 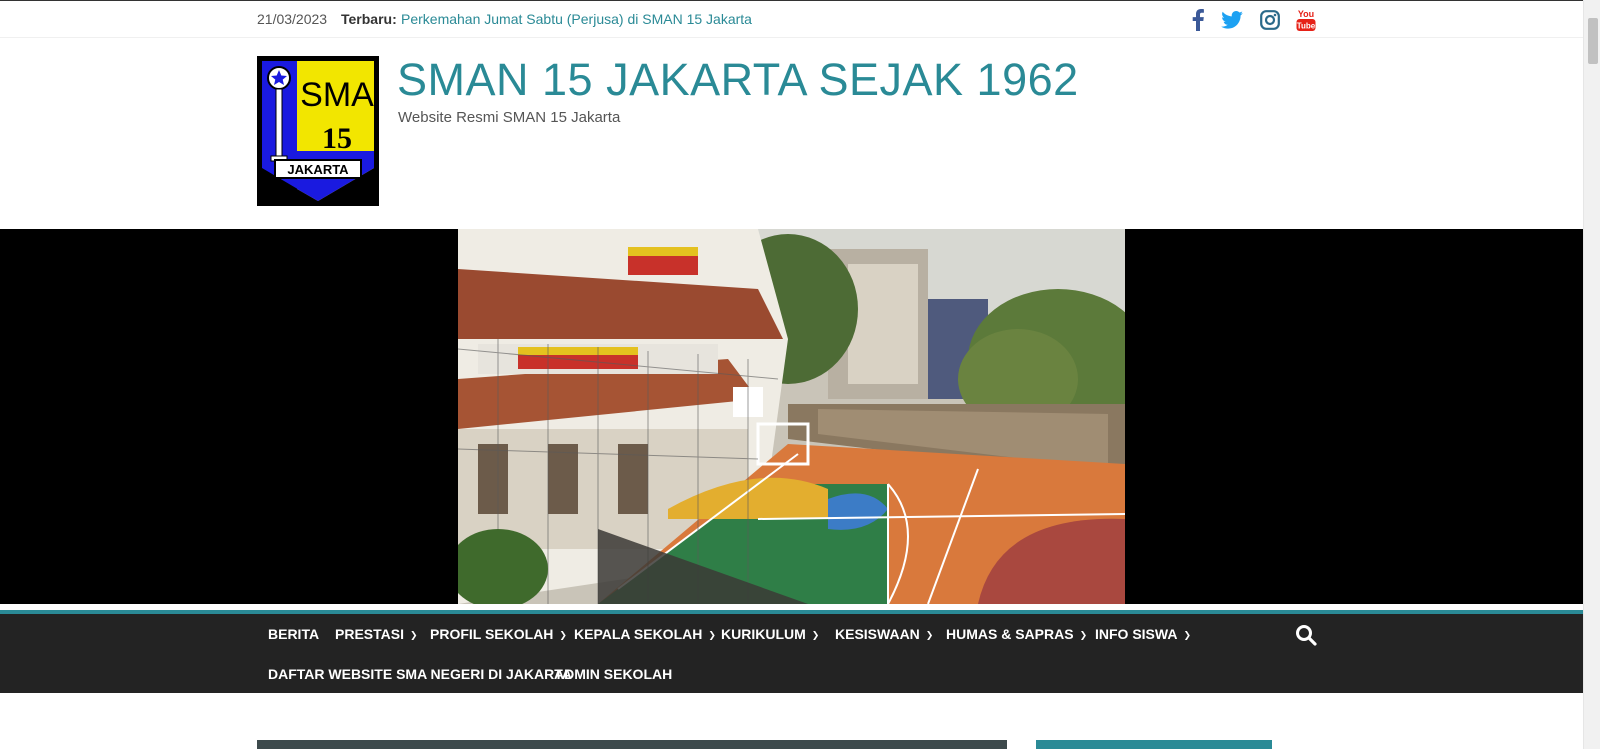 I want to click on youtube-icon: You Tube, so click(x=1306, y=20).